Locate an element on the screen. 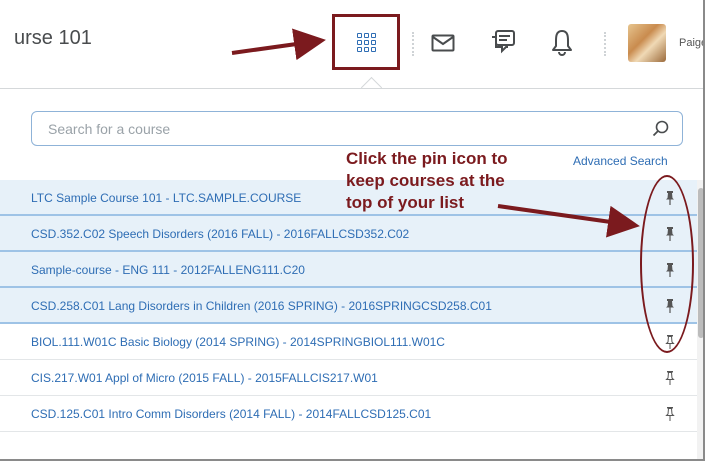 The image size is (709, 461). annotation-ellipse is located at coordinates (667, 264).